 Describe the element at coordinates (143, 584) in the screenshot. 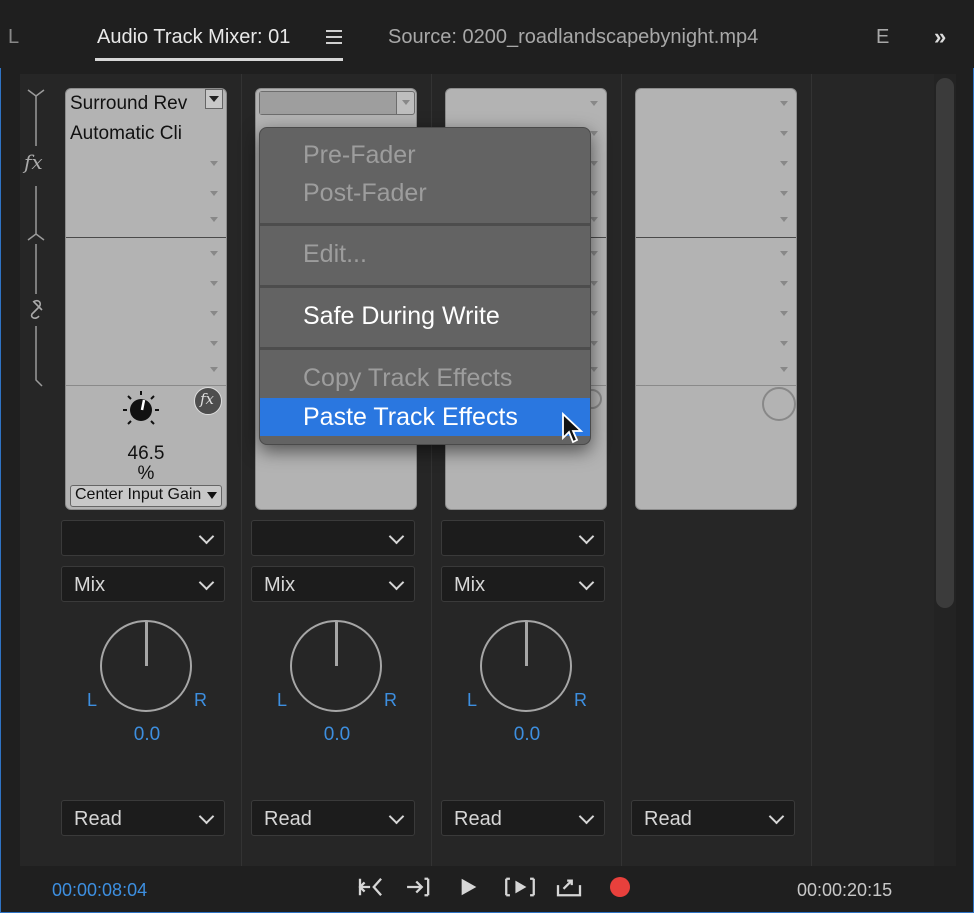

I see `track-1-output-select: Mix` at that location.